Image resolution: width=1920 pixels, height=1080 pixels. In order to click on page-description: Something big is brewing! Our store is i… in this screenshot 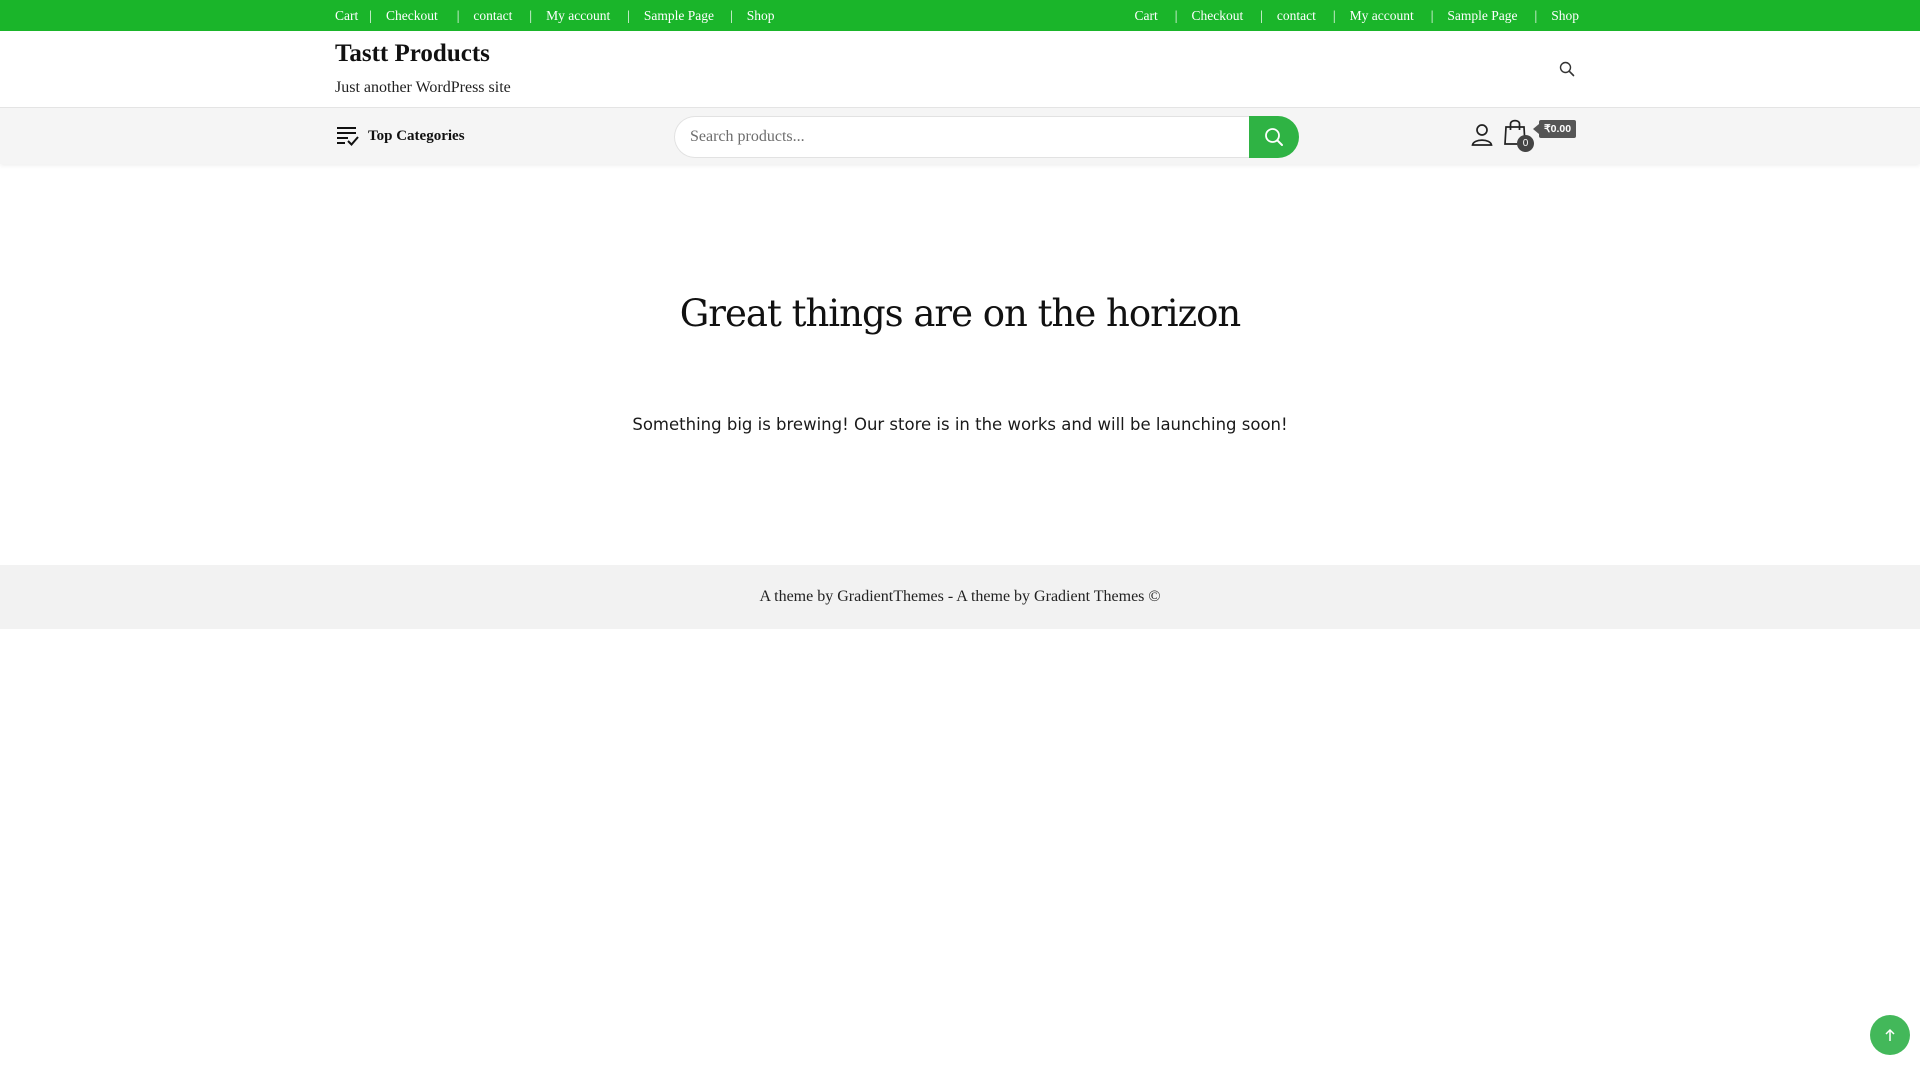, I will do `click(960, 424)`.